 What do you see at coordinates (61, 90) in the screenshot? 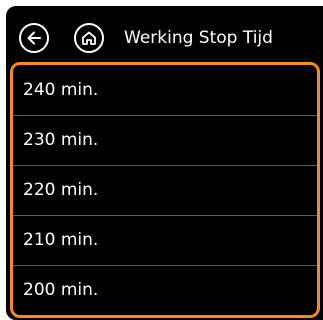
I see `list-item-label: 240 min.` at bounding box center [61, 90].